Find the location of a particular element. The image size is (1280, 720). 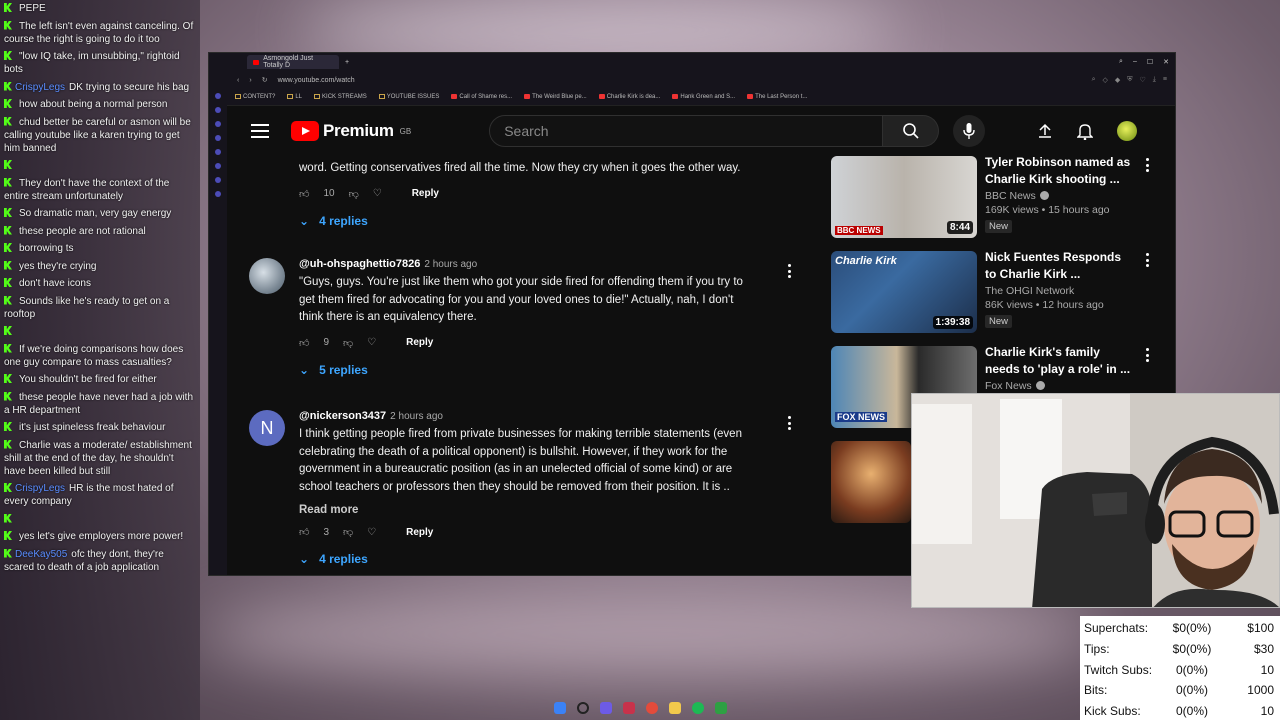

extension-icon: ◇ is located at coordinates (1104, 80).